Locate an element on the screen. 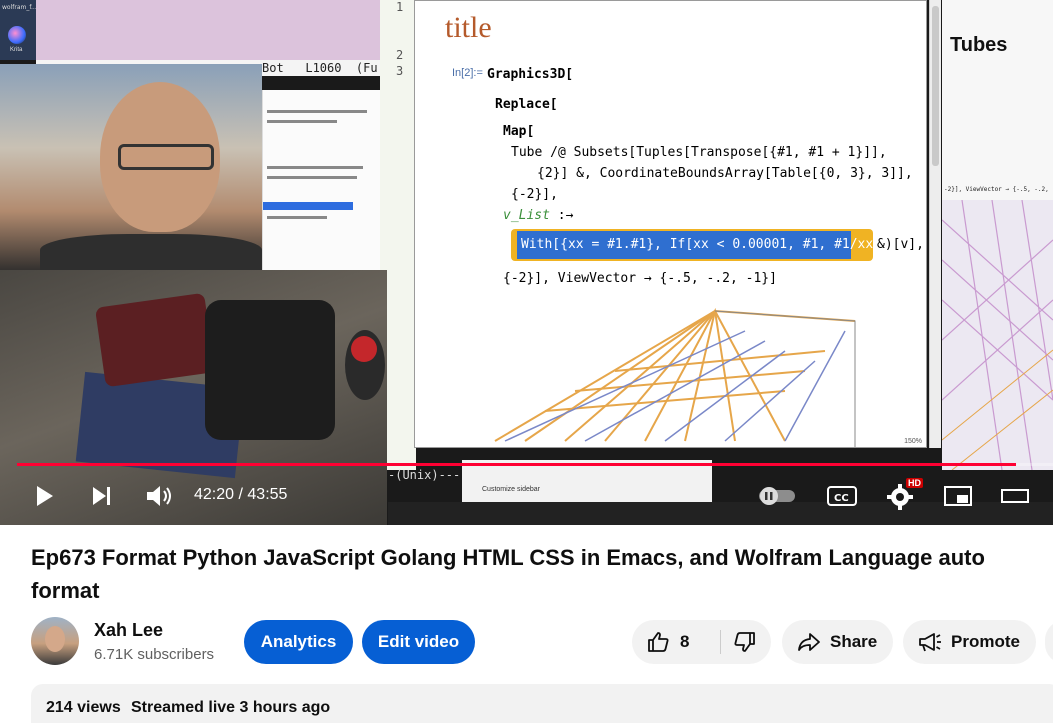 The height and width of the screenshot is (723, 1053). code-after-highlight: &)[v], is located at coordinates (900, 244).